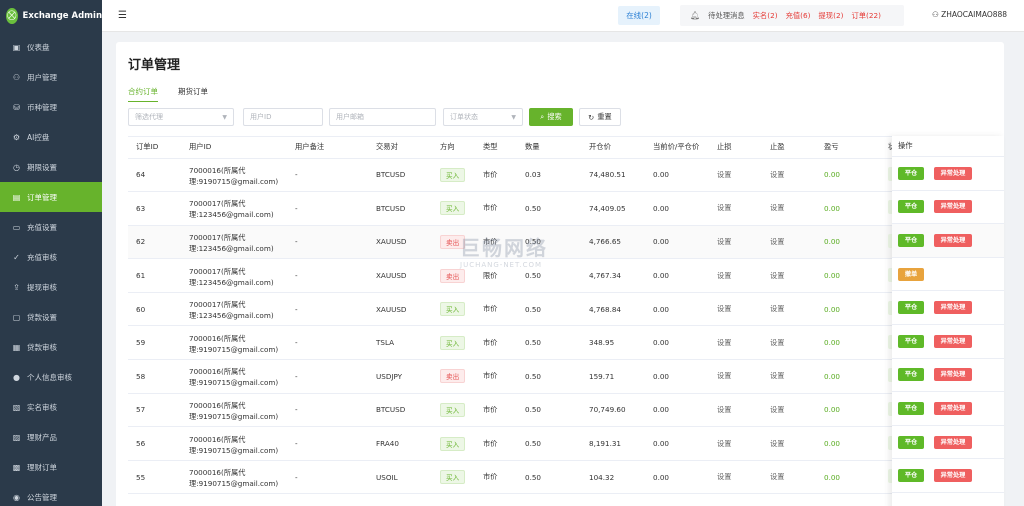 Image resolution: width=1024 pixels, height=506 pixels. I want to click on tab-contract-orders: 合约订单, so click(143, 94).